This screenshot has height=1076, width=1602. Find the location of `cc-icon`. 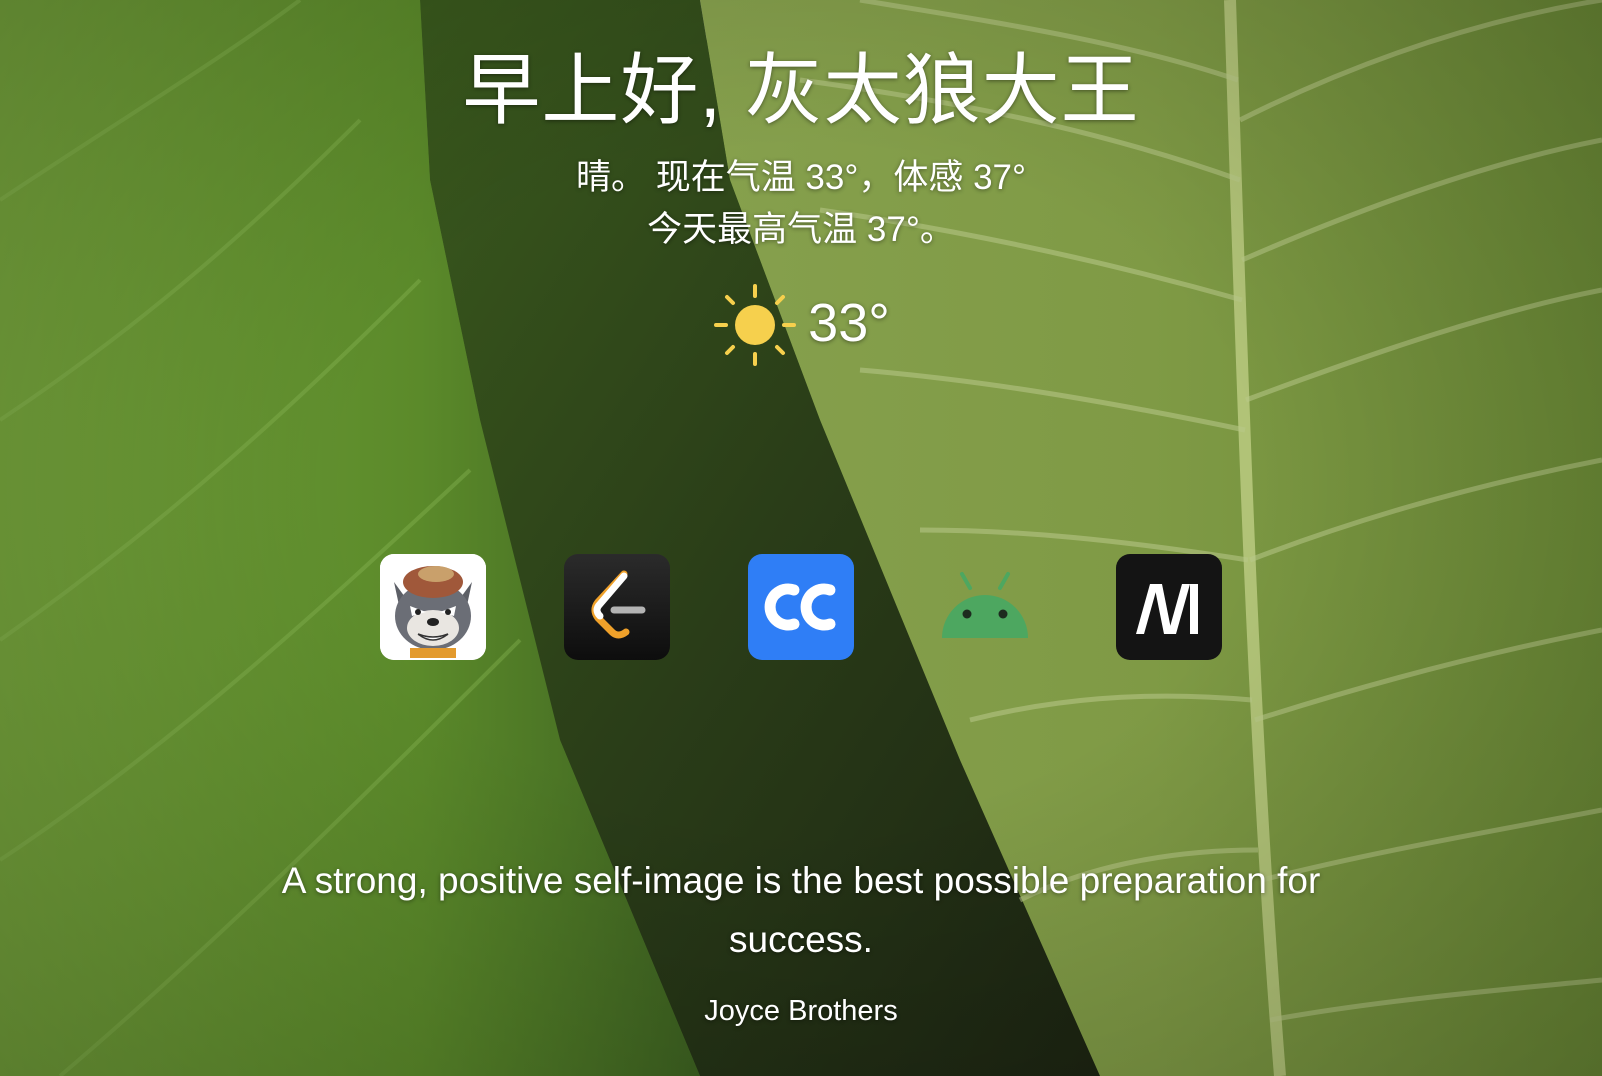

cc-icon is located at coordinates (800, 607).